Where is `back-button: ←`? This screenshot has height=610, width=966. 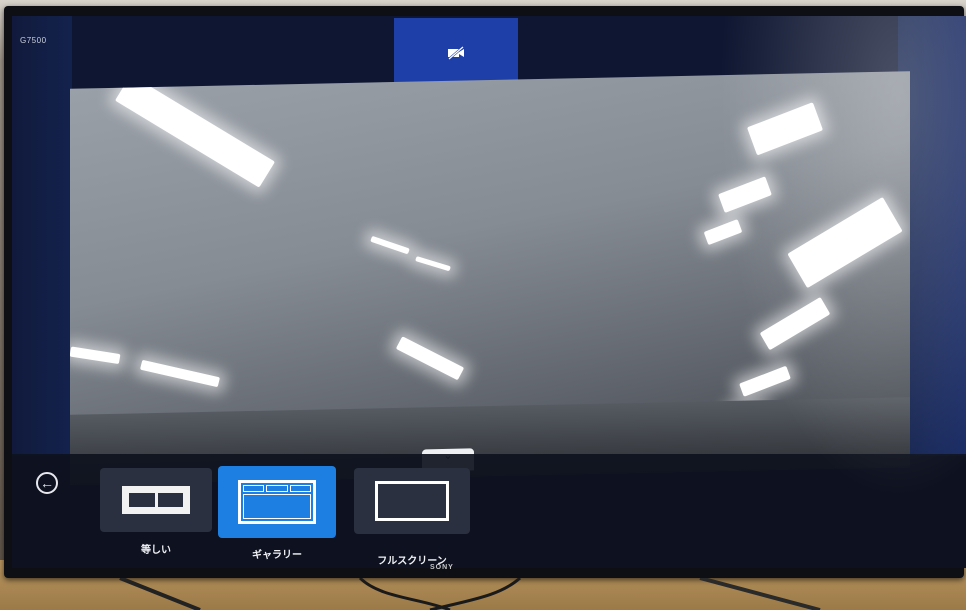 back-button: ← is located at coordinates (47, 483).